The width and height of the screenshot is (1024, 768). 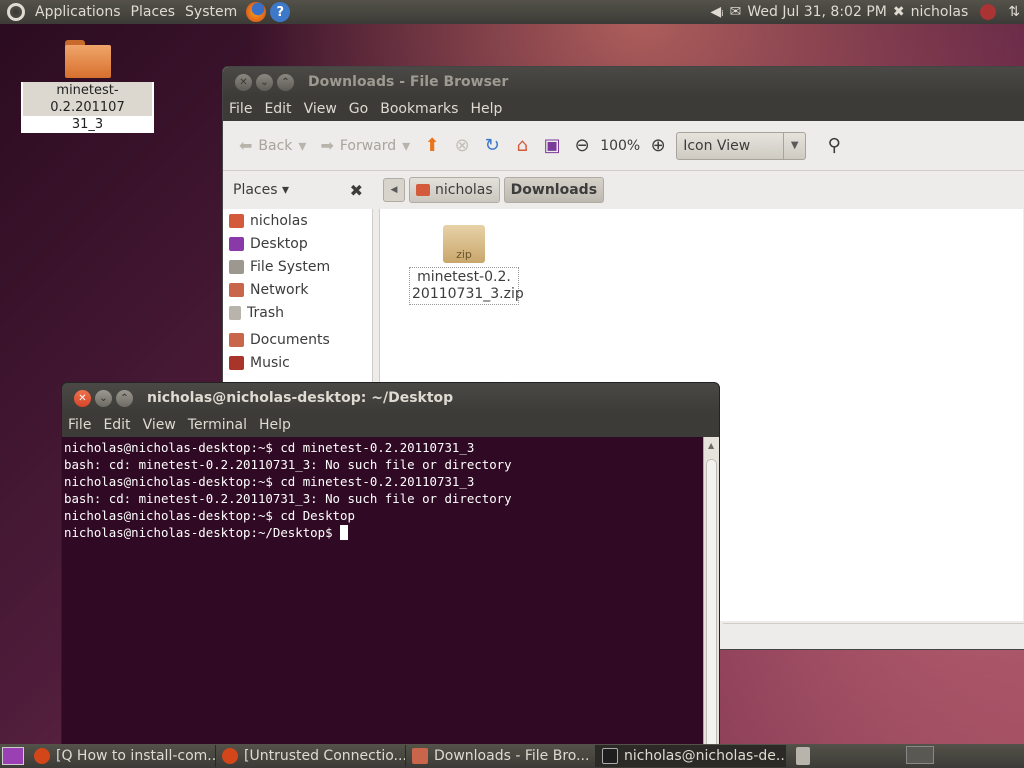 I want to click on desktop-folder-label-line1: minetest-0.2.201107, so click(x=87, y=99).